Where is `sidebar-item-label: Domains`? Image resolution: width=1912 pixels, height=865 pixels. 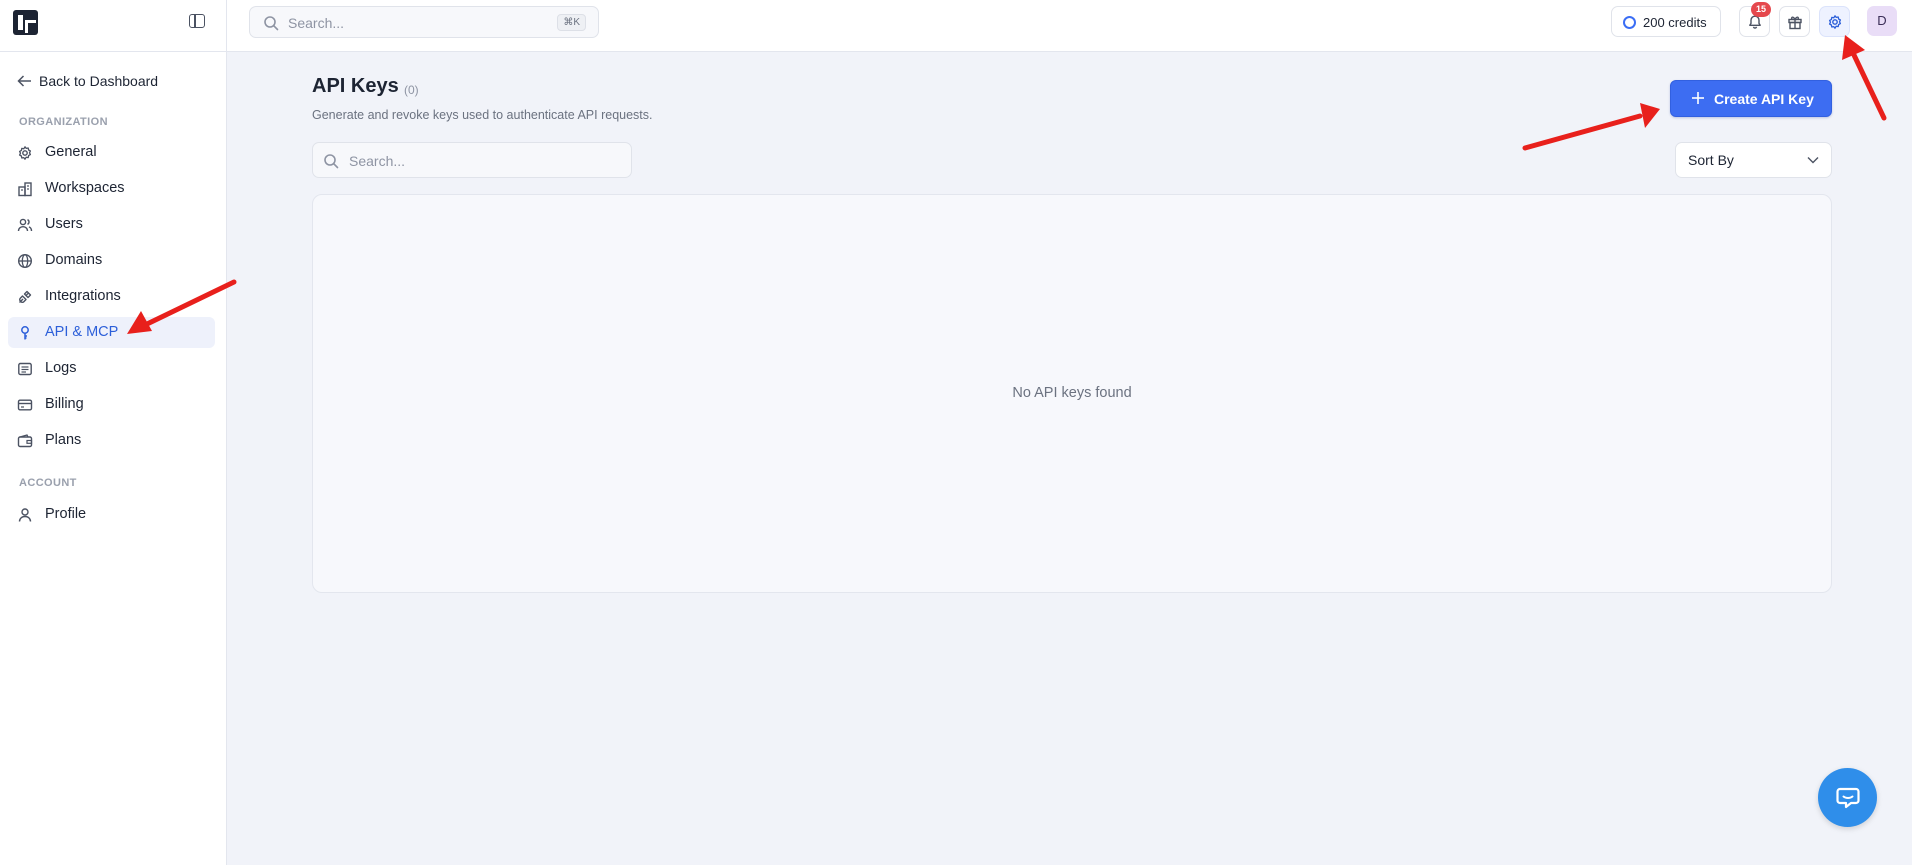
sidebar-item-label: Domains is located at coordinates (74, 260).